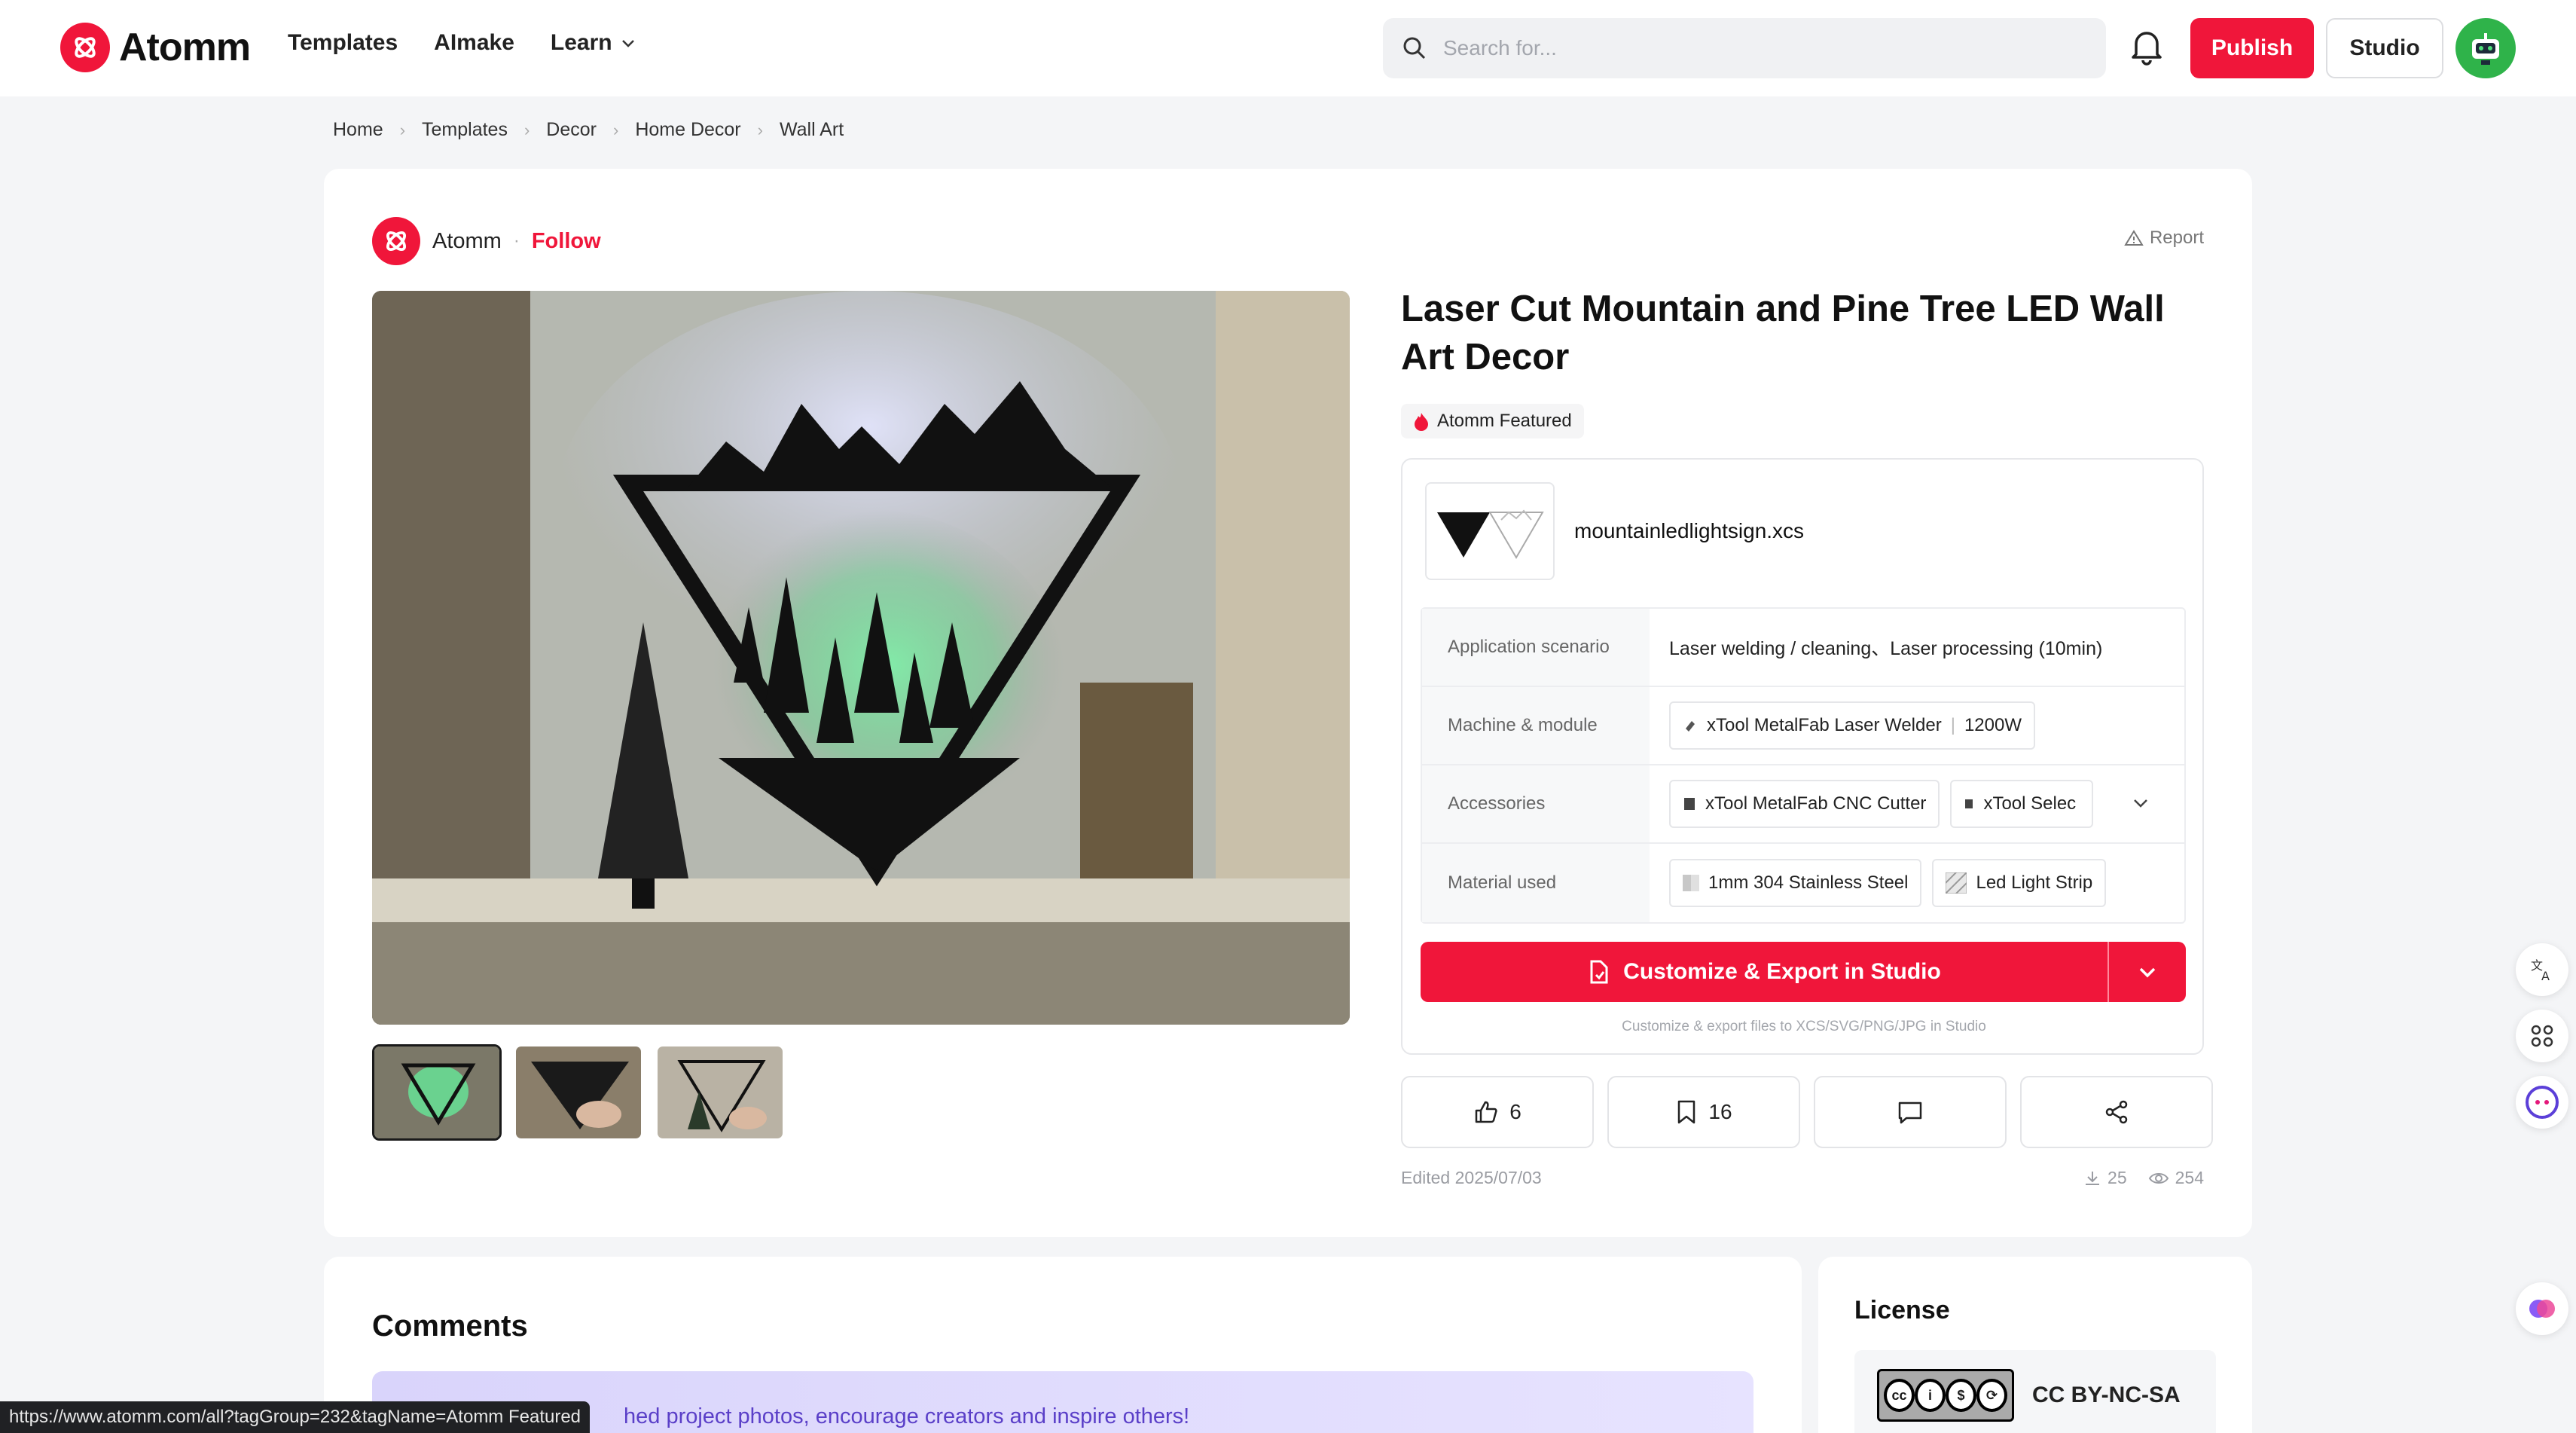 The image size is (2576, 1433). I want to click on eye-icon, so click(2158, 1178).